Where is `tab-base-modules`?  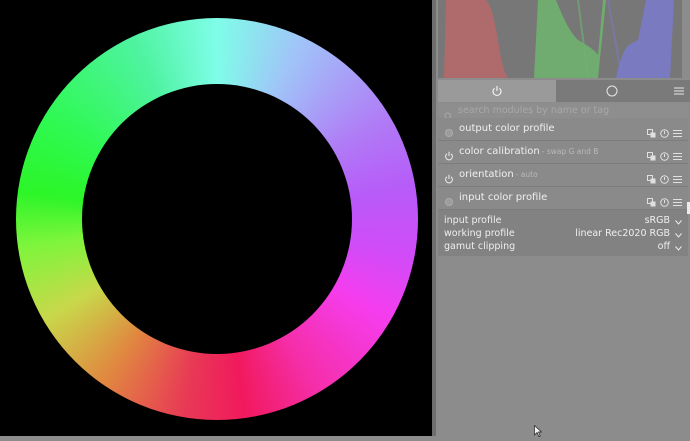 tab-base-modules is located at coordinates (612, 91).